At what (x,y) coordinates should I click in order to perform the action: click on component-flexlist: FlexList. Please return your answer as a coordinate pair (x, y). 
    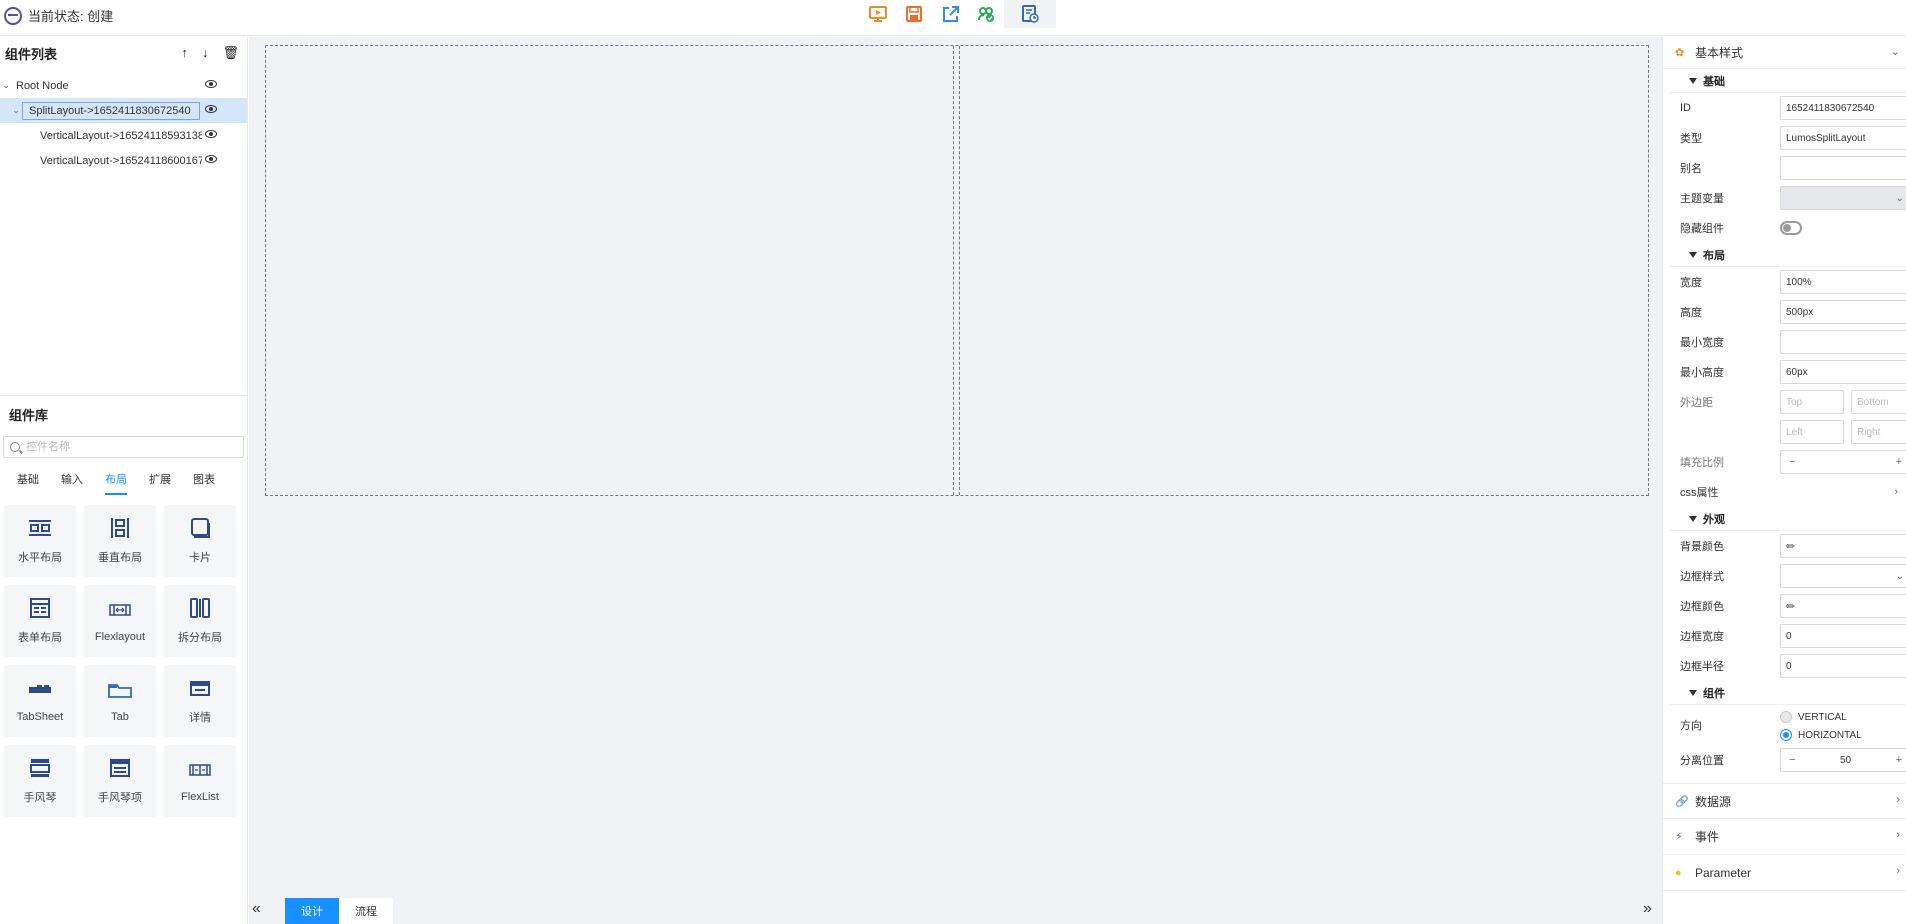
    Looking at the image, I should click on (200, 781).